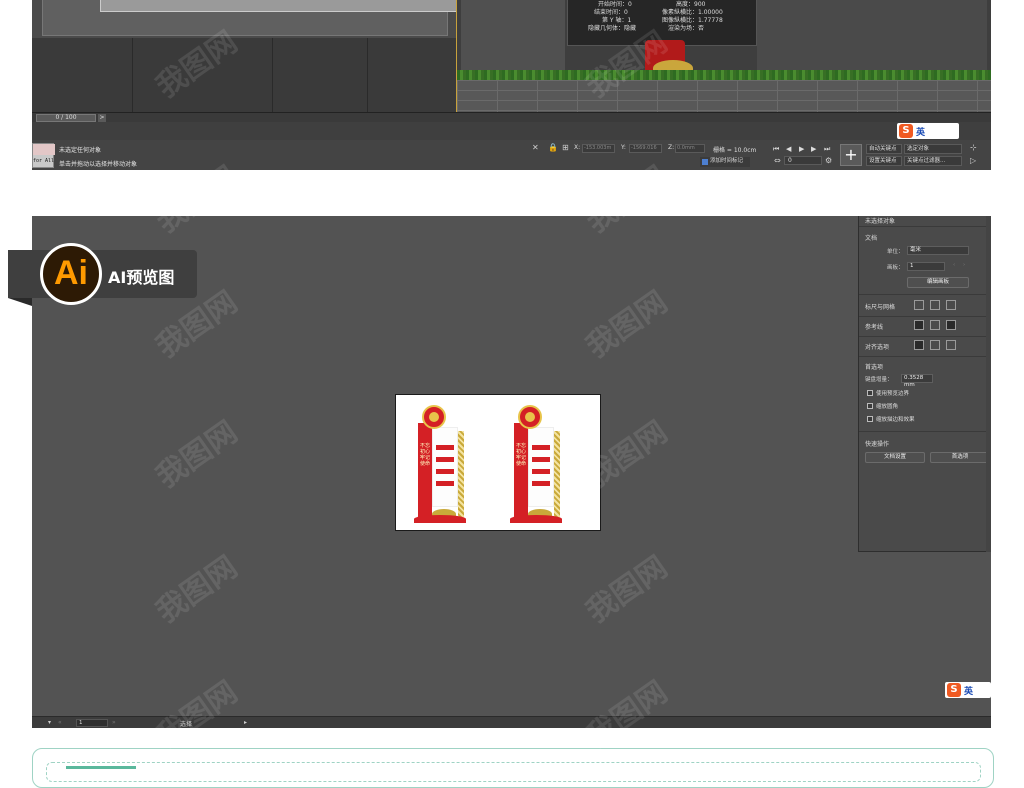 This screenshot has width=1024, height=788. Describe the element at coordinates (828, 160) in the screenshot. I see `time-config-icon: ⚙` at that location.